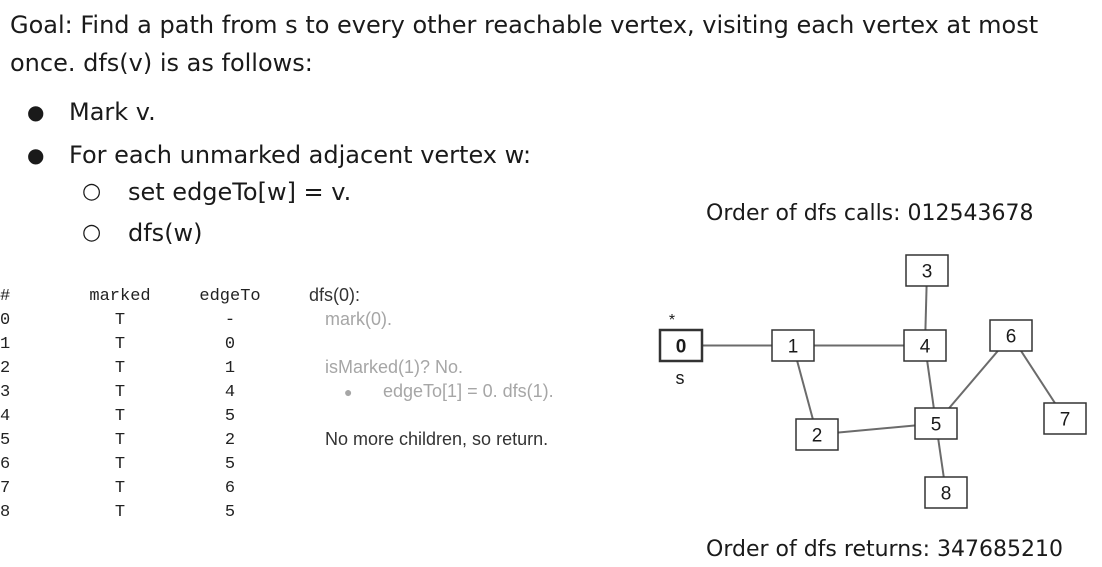 Image resolution: width=1102 pixels, height=567 pixels. What do you see at coordinates (680, 378) in the screenshot?
I see `source-label-s: s` at bounding box center [680, 378].